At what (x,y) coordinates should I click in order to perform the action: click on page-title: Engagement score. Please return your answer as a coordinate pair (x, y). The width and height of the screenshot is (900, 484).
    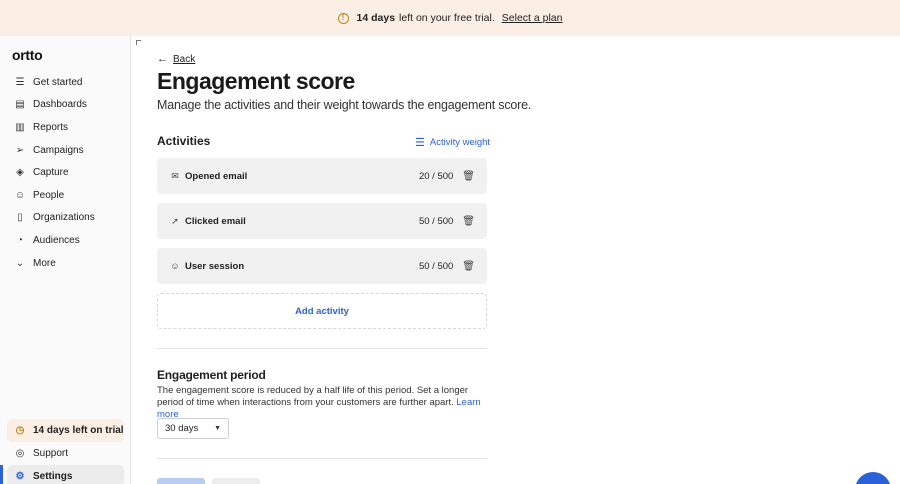
    Looking at the image, I should click on (256, 81).